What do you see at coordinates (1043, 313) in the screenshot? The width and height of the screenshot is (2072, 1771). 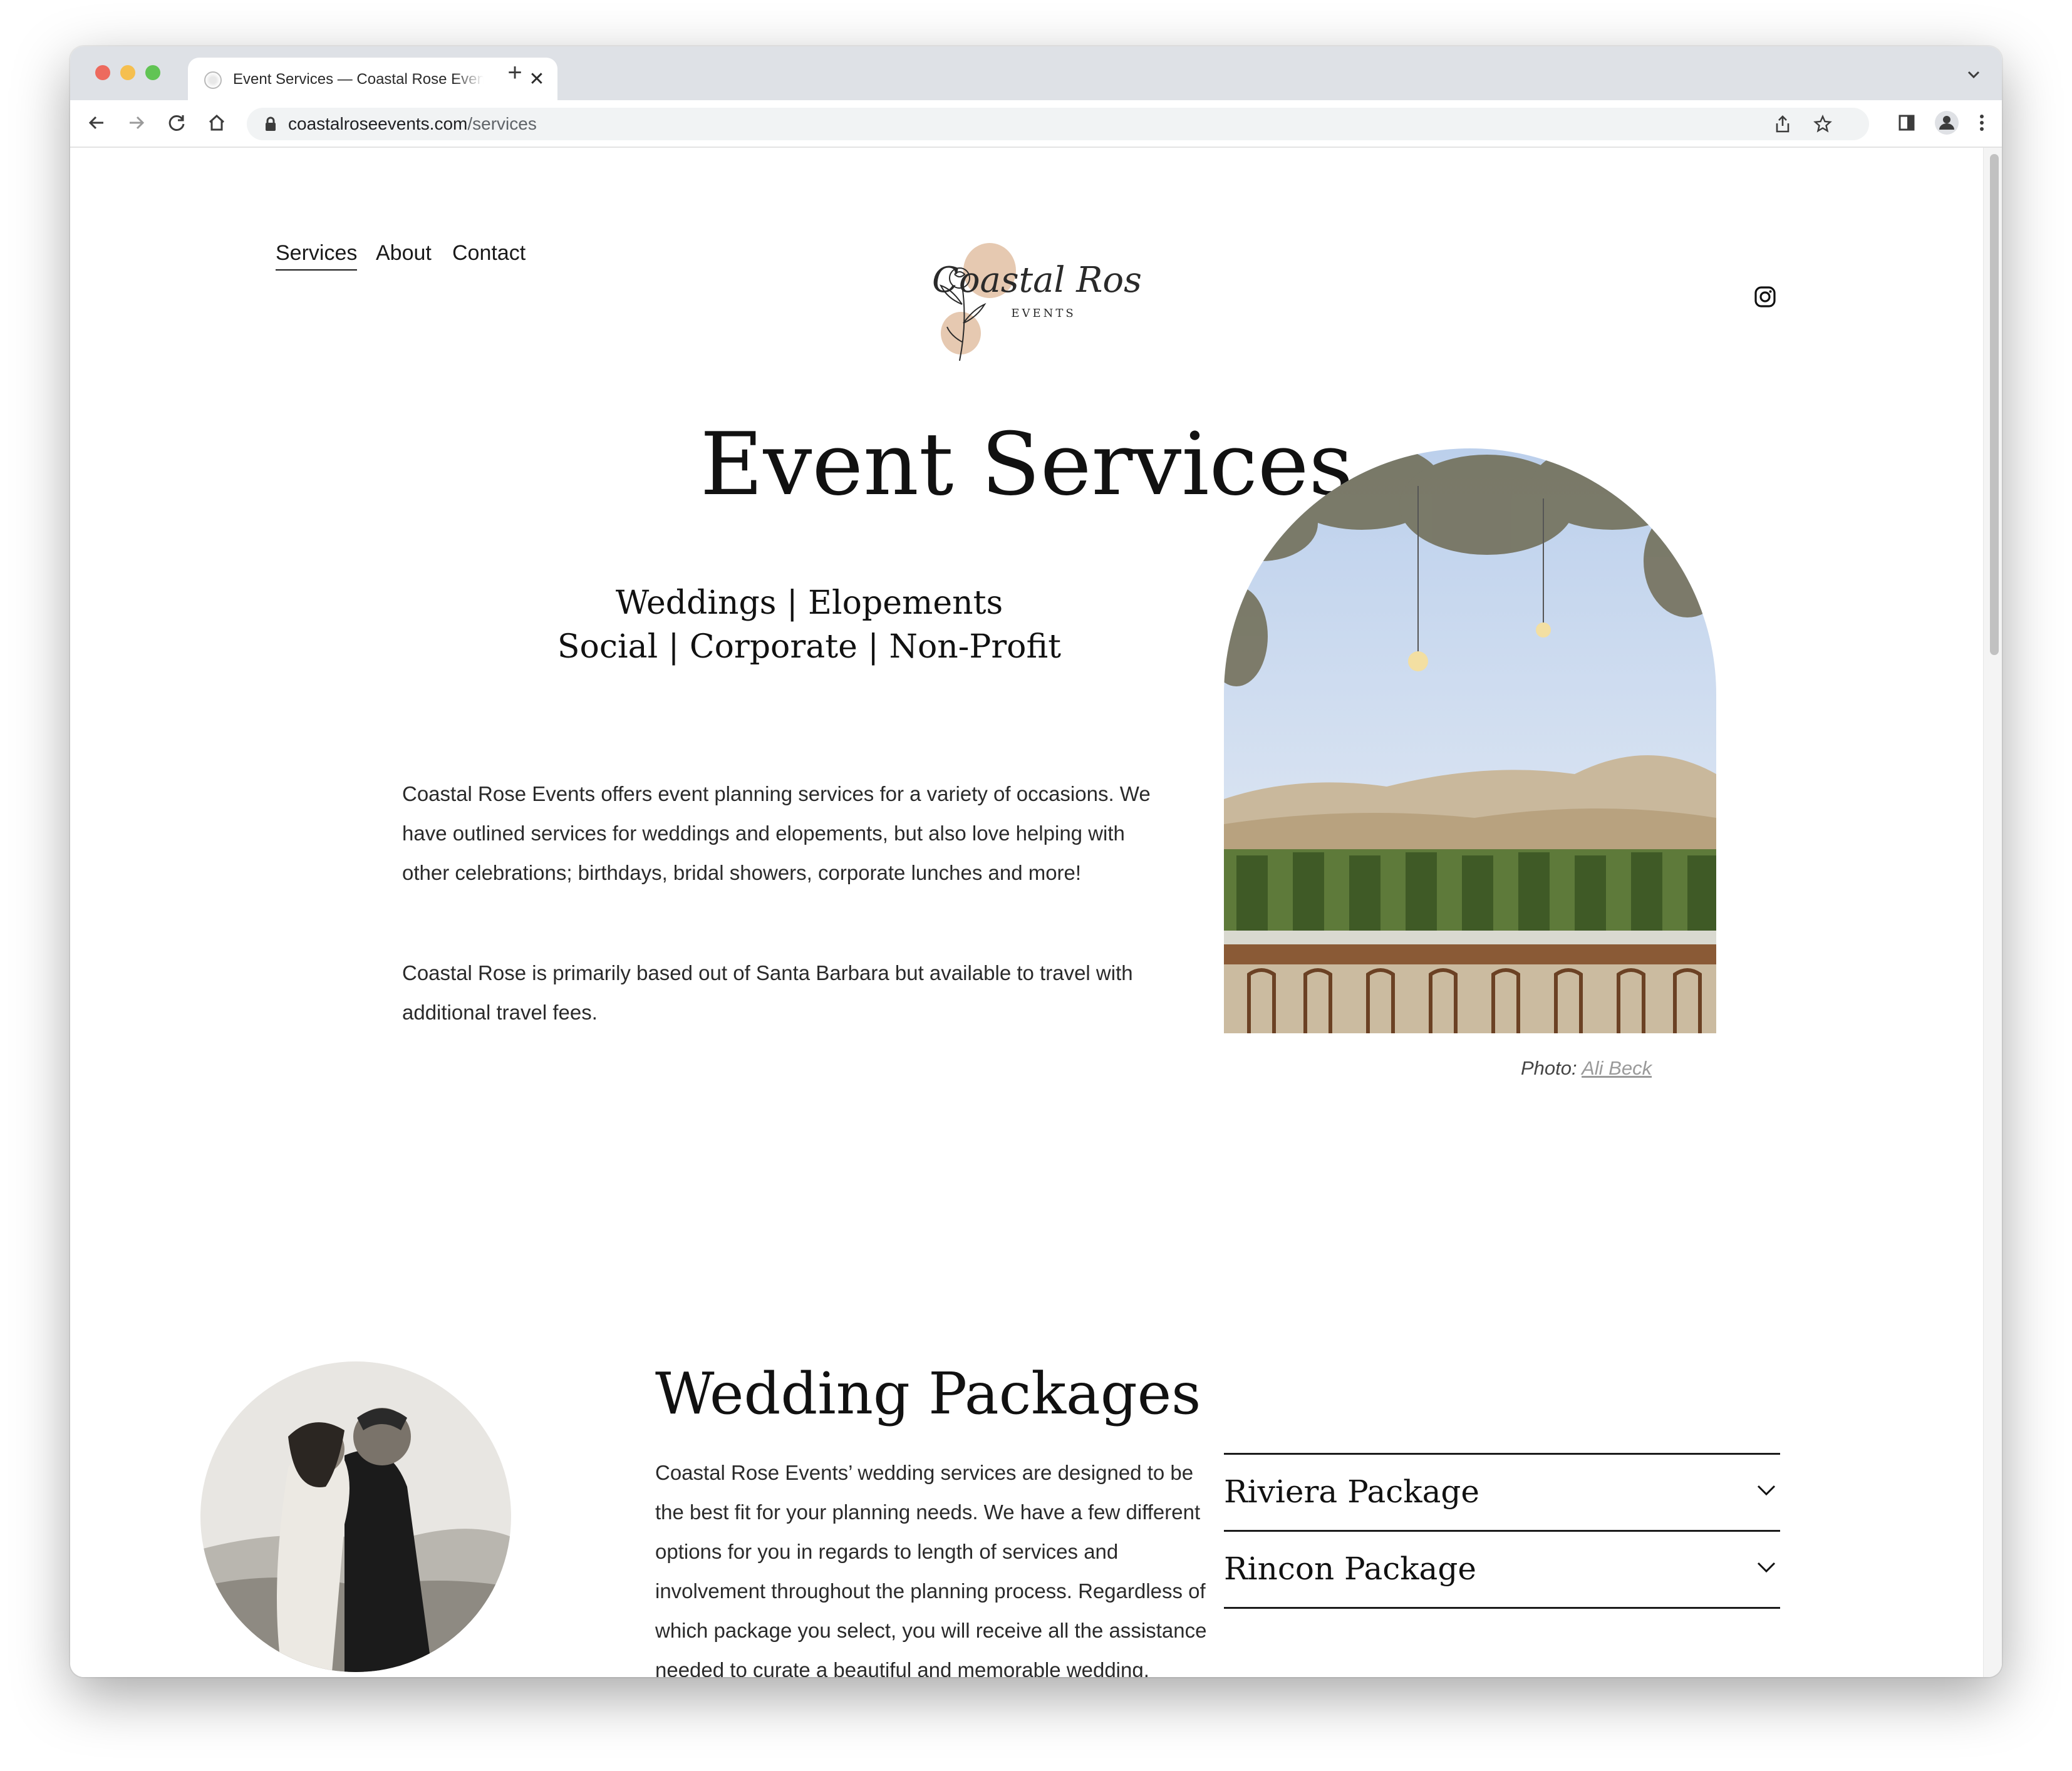 I see `logo-subtext: EVENTS` at bounding box center [1043, 313].